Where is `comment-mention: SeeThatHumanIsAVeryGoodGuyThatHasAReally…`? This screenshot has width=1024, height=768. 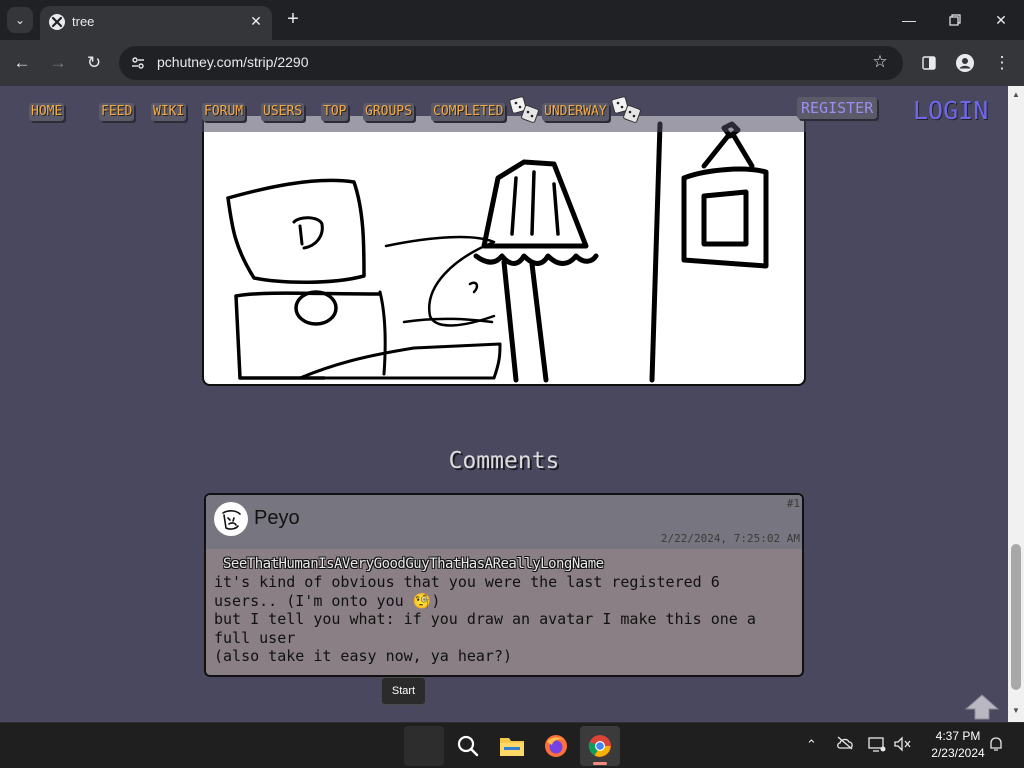 comment-mention: SeeThatHumanIsAVeryGoodGuyThatHasAReally… is located at coordinates (413, 564).